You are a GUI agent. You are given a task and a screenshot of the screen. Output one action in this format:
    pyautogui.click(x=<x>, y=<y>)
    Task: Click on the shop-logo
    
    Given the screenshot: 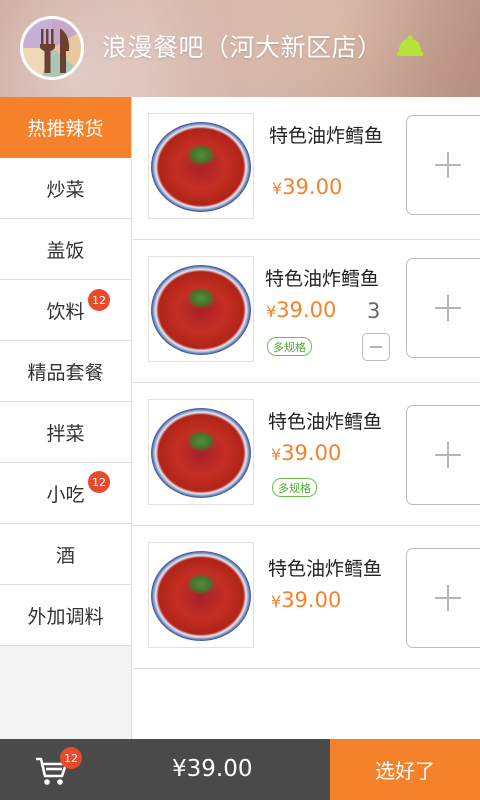 What is the action you would take?
    pyautogui.click(x=52, y=48)
    